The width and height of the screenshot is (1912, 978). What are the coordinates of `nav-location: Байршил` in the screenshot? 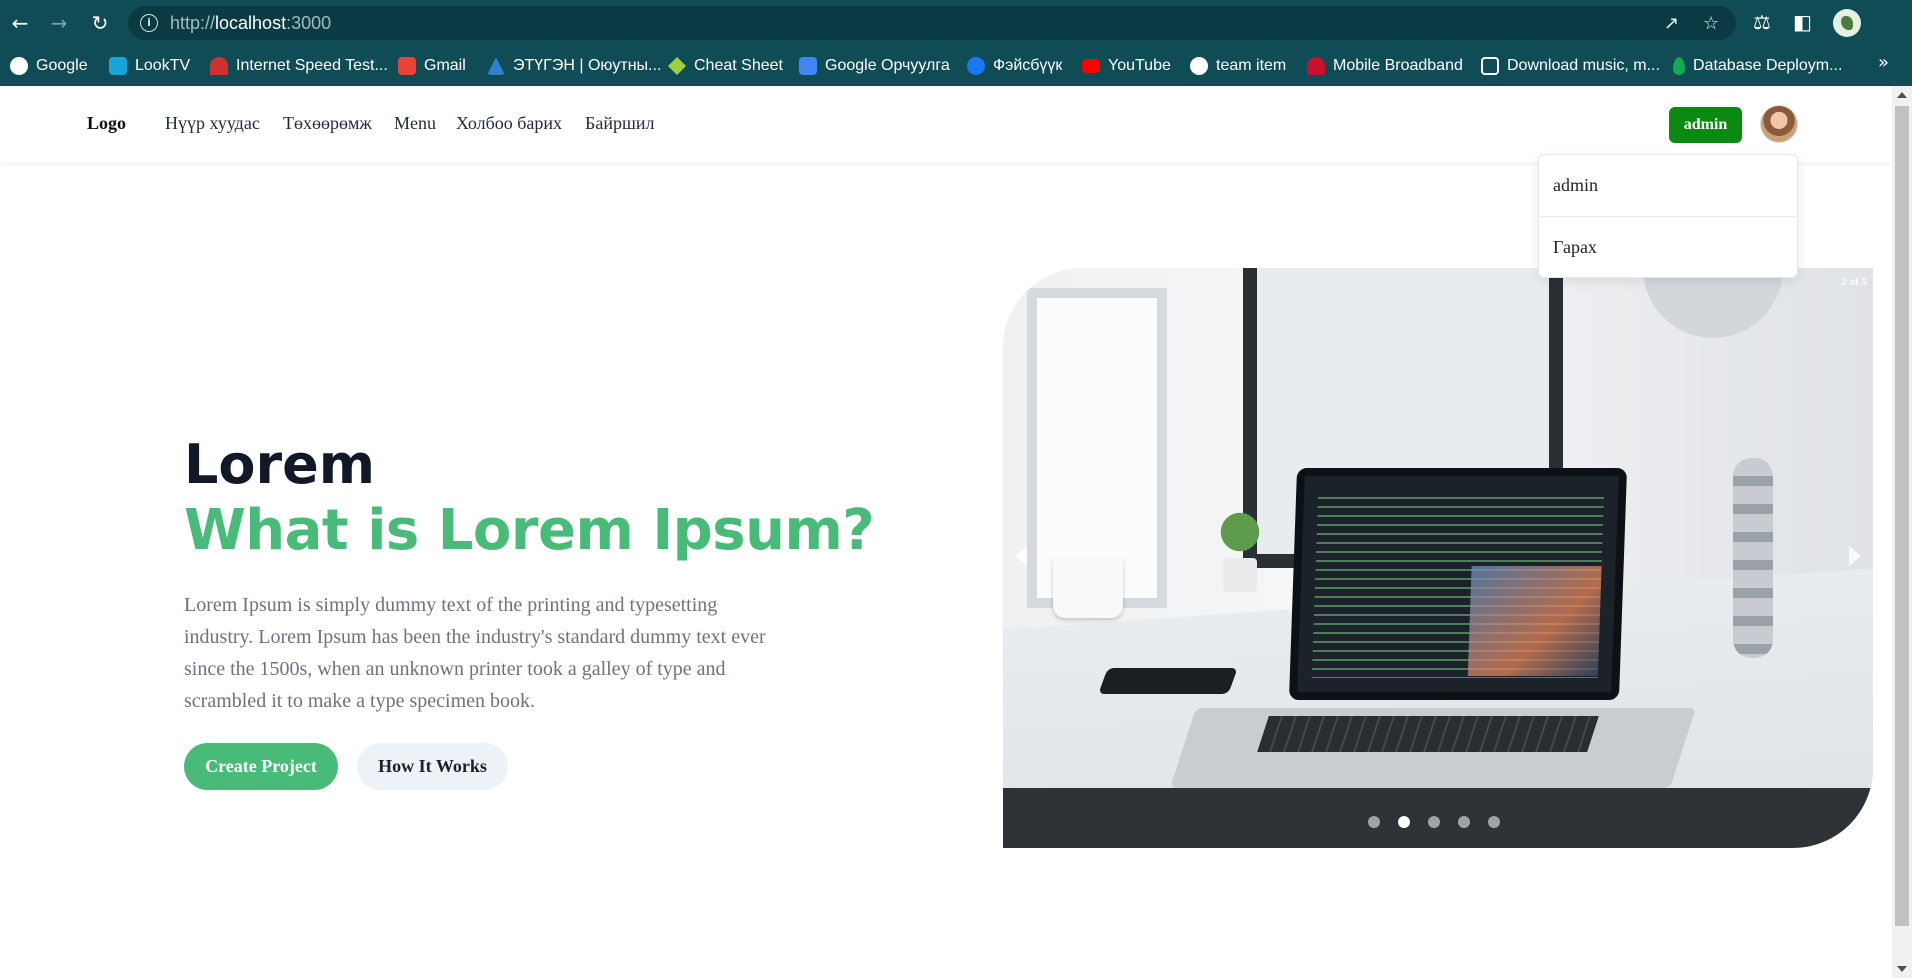 It's located at (619, 123).